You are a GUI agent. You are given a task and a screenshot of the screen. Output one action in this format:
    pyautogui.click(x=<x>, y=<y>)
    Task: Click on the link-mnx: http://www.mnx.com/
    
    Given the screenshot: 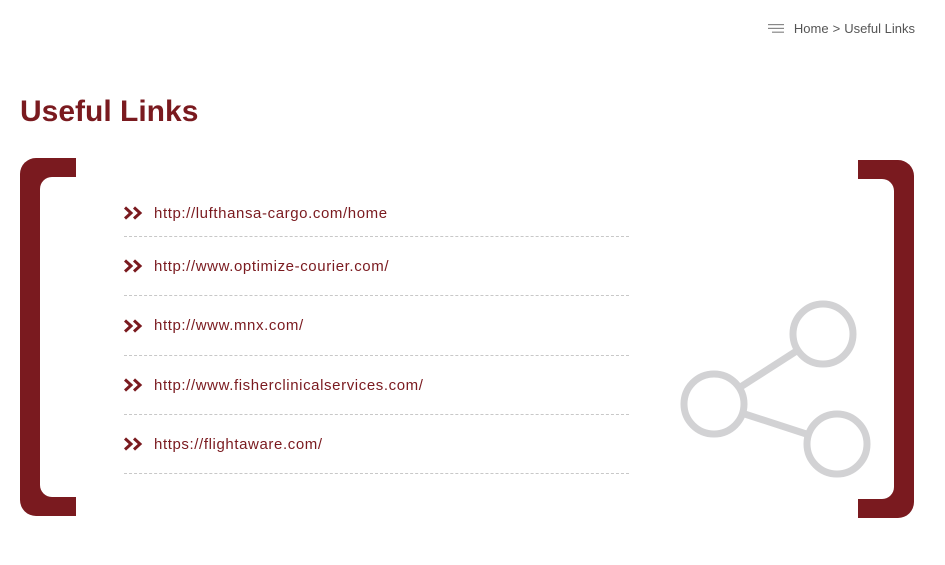 What is the action you would take?
    pyautogui.click(x=229, y=325)
    